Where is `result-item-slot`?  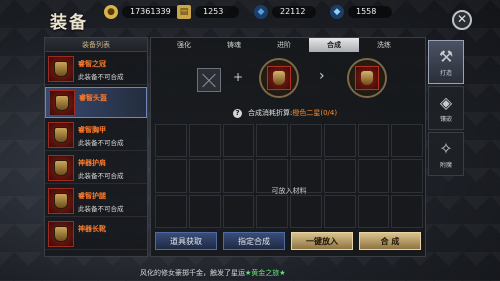
result-item-slot is located at coordinates (367, 78).